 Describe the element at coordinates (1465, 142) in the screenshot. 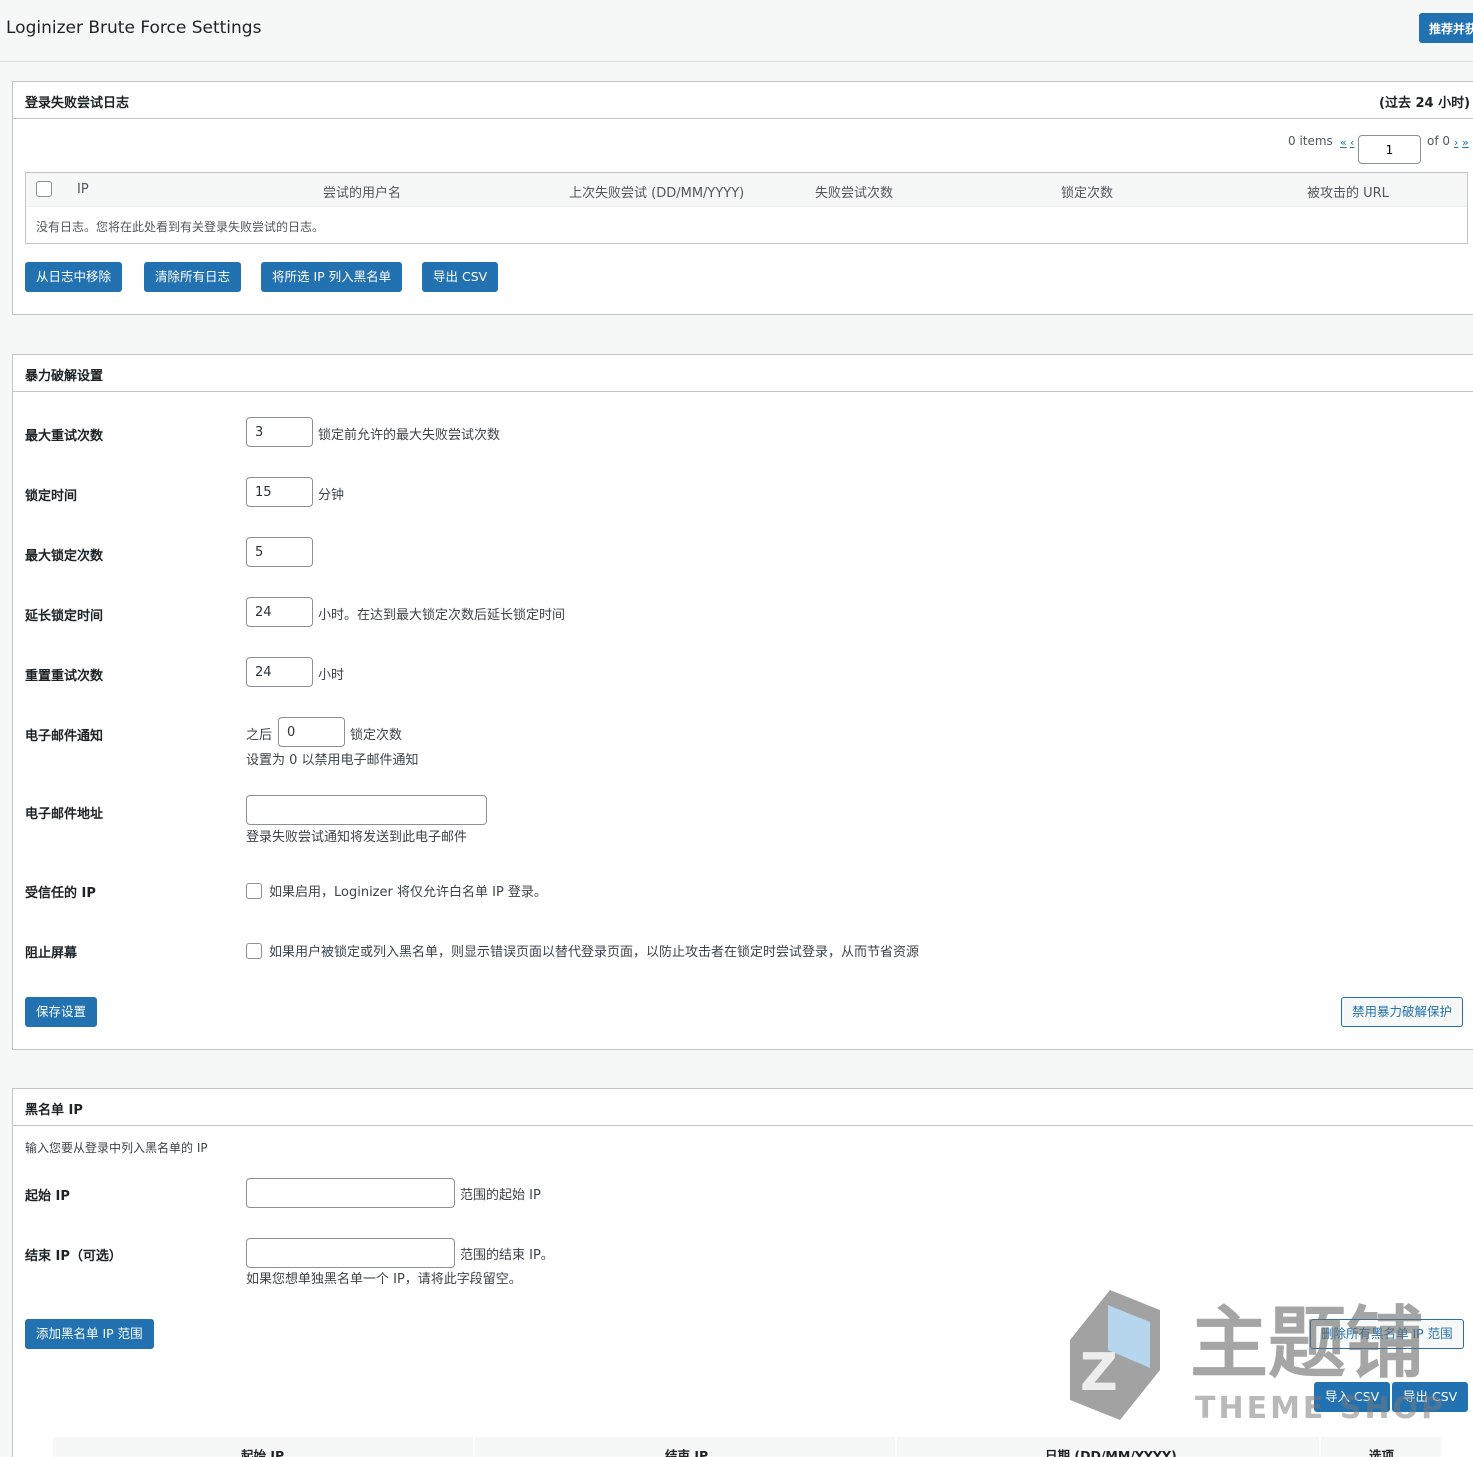

I see `pager-last-link: »` at that location.